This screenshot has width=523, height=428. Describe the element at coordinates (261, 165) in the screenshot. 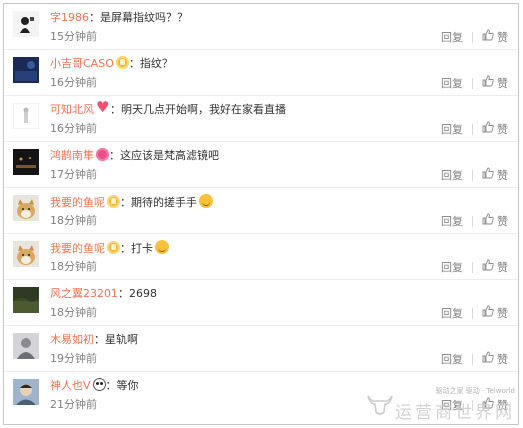

I see `comment-item: 鸿鹄南隼 ：这应该是梵高滤镜吧 17分钟前 回复 赞` at that location.